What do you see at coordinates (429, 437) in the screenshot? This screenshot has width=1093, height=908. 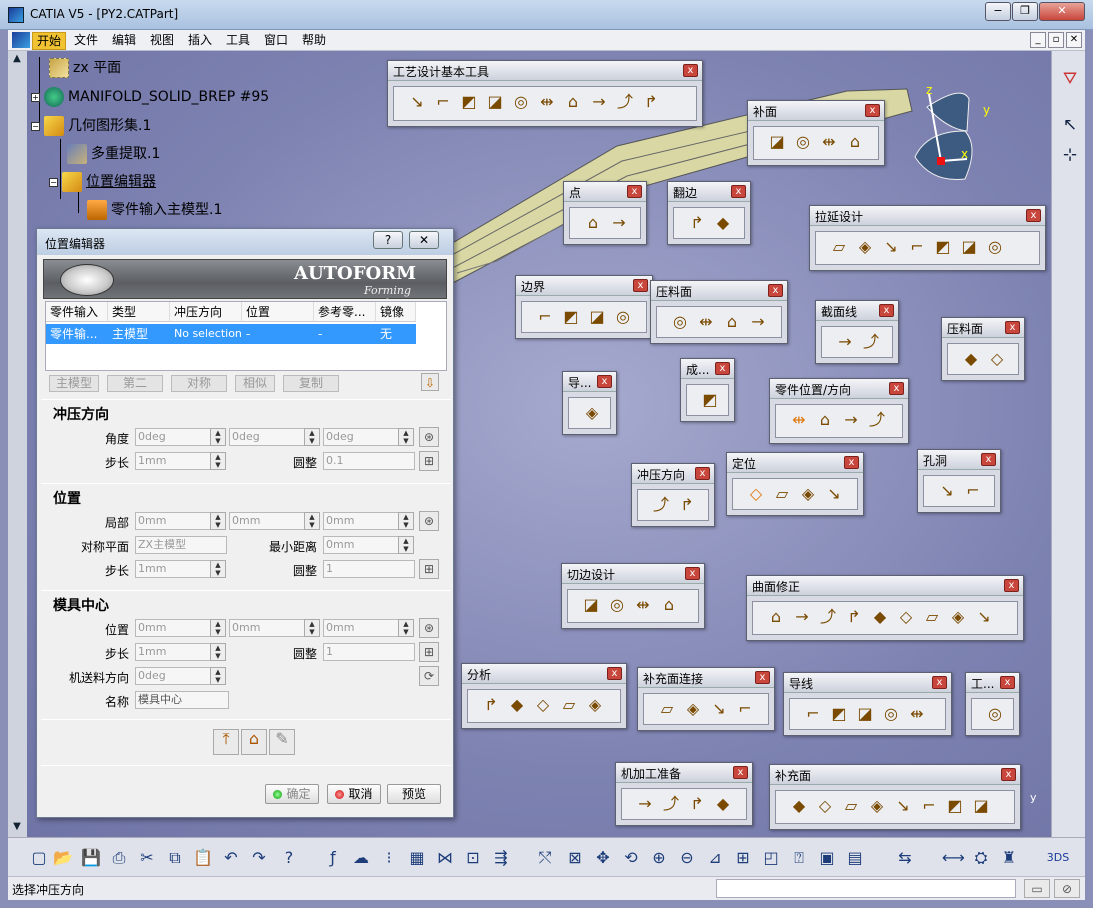 I see `axis-pick-icon: ⊛` at bounding box center [429, 437].